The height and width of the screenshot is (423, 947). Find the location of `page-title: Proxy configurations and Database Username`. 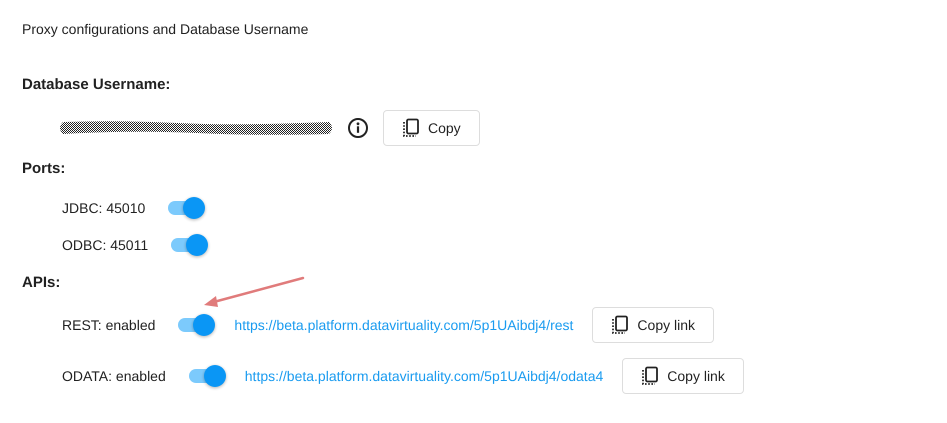

page-title: Proxy configurations and Database Username is located at coordinates (165, 29).